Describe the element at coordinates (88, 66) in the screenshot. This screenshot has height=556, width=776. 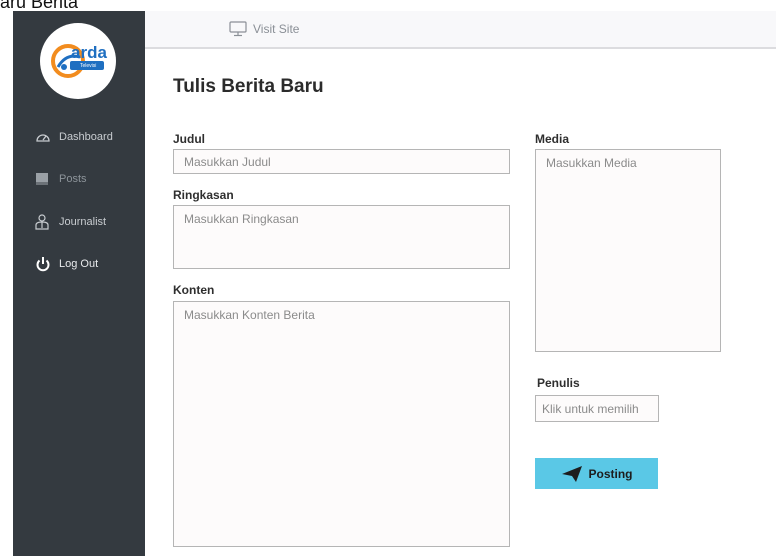
I see `logo-subtext: Televisi` at that location.